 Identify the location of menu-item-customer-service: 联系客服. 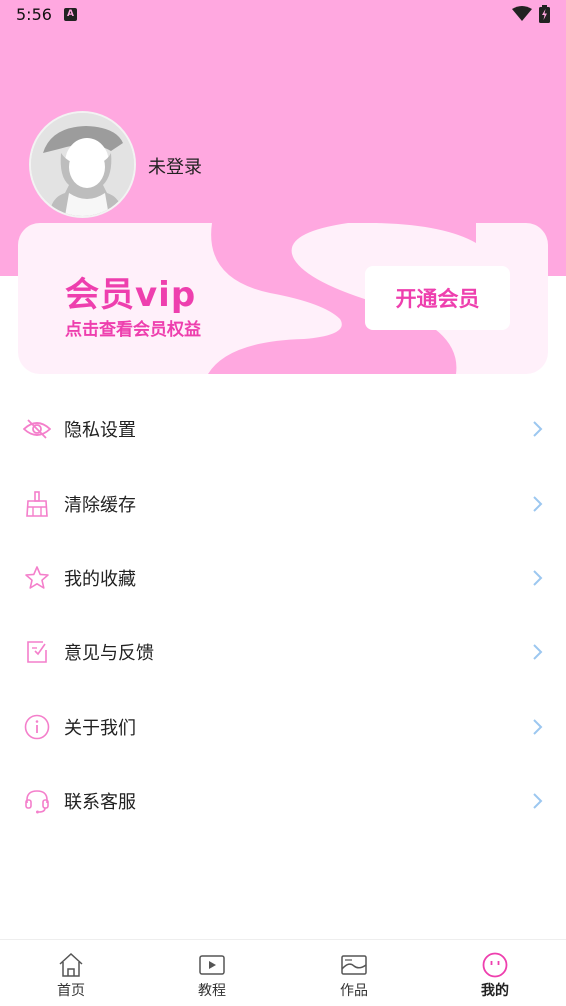
(283, 801).